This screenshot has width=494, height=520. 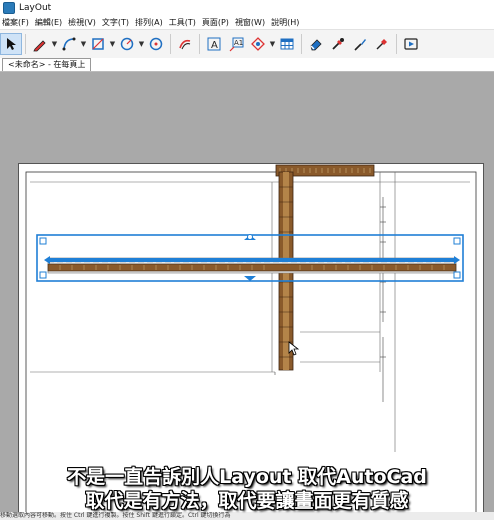 I want to click on arc-tool-dropdown: ▼, so click(x=83, y=44).